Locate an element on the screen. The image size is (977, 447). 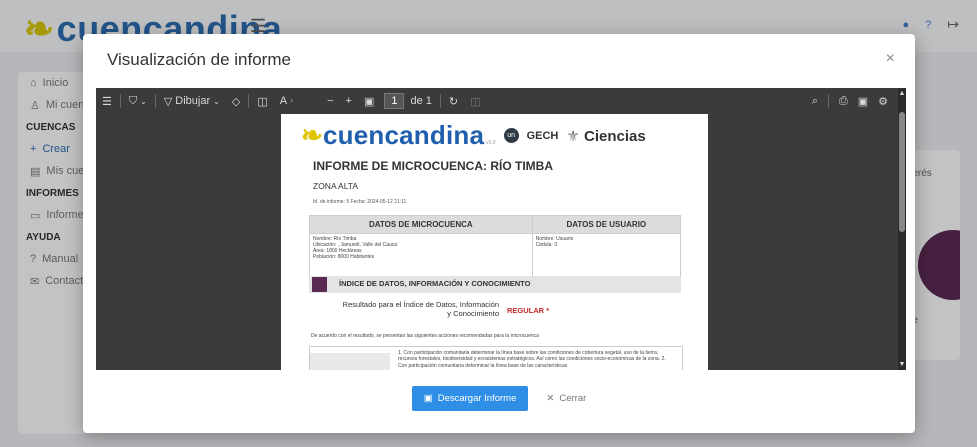
scroll-up-icon: ▲ is located at coordinates (902, 93).